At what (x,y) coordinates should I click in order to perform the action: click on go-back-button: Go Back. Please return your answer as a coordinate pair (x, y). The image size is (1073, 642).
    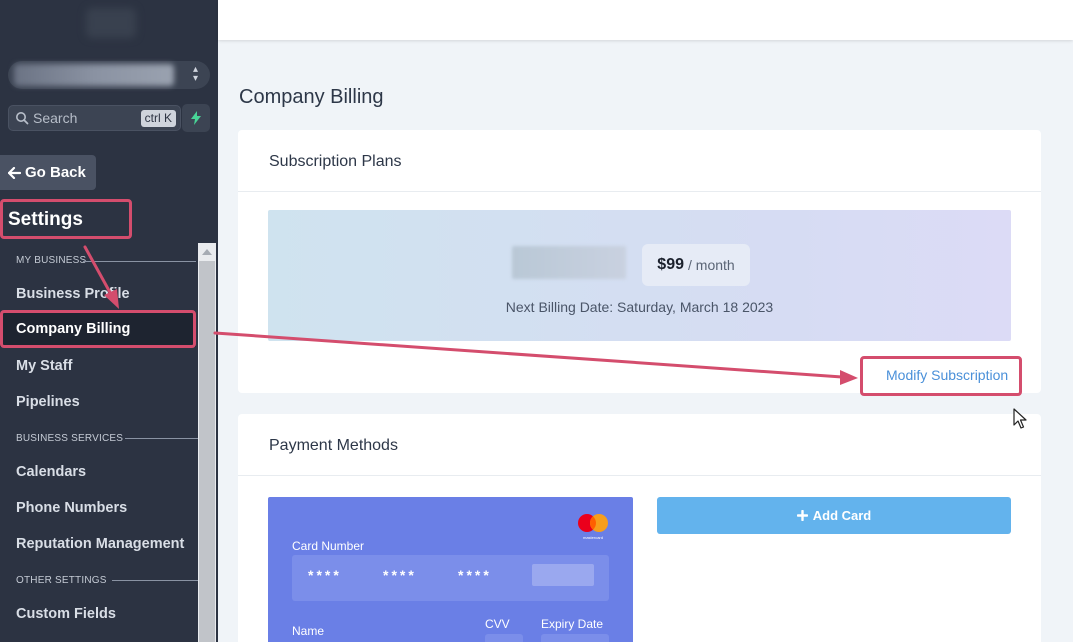
    Looking at the image, I should click on (48, 172).